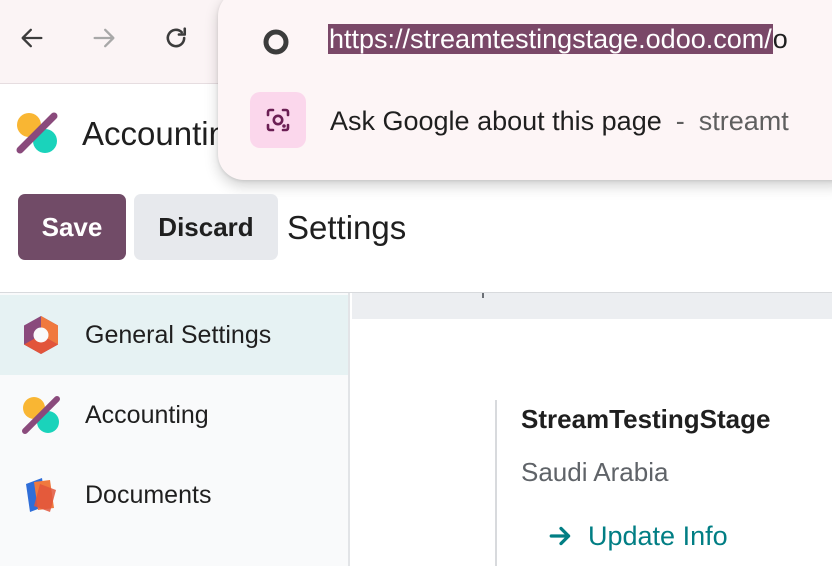 This screenshot has height=566, width=832. I want to click on sidebar-item-label: Documents, so click(148, 494).